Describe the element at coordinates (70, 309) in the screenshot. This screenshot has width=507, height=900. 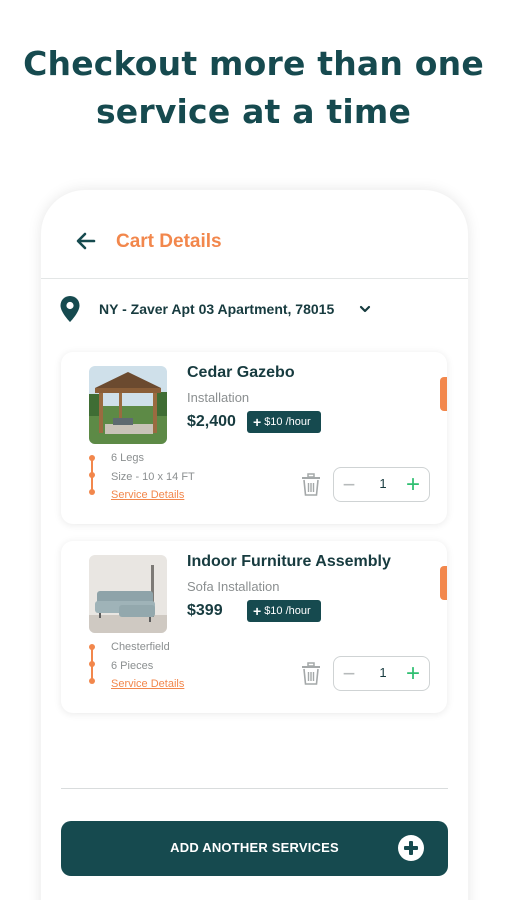
I see `map-pin-icon` at that location.